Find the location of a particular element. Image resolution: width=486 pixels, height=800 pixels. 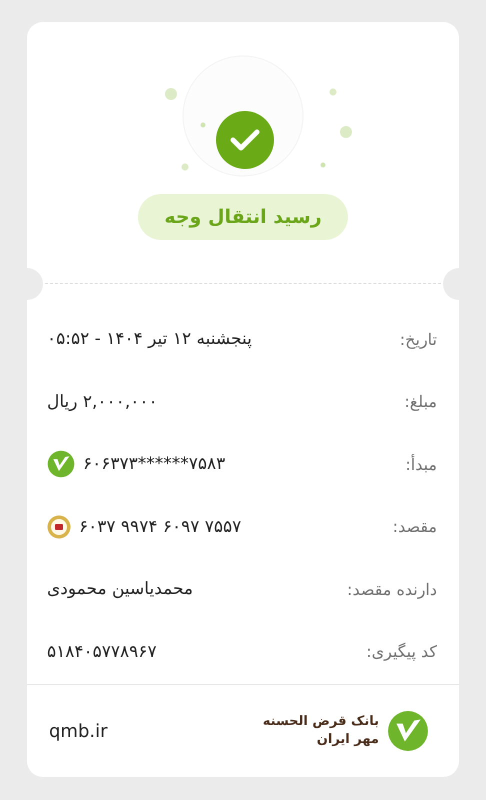

bank-name: بانک قرض الحسنه مهر ایران is located at coordinates (320, 731).